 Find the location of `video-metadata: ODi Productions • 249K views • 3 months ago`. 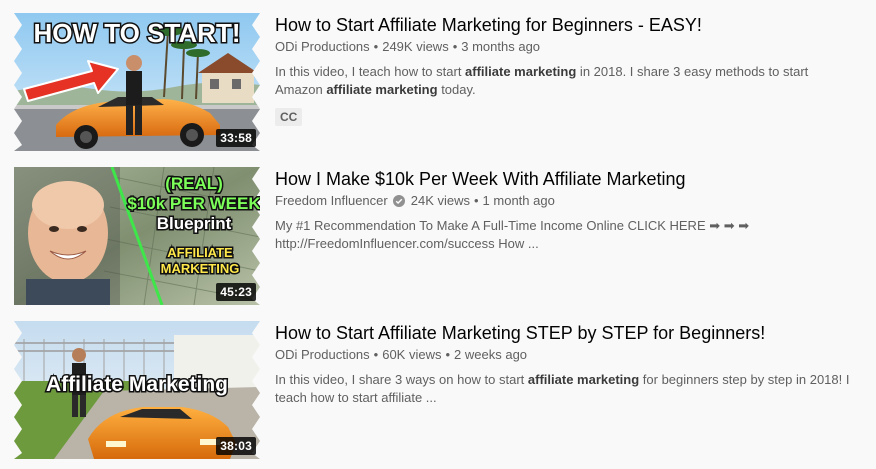

video-metadata: ODi Productions • 249K views • 3 months ago is located at coordinates (408, 46).